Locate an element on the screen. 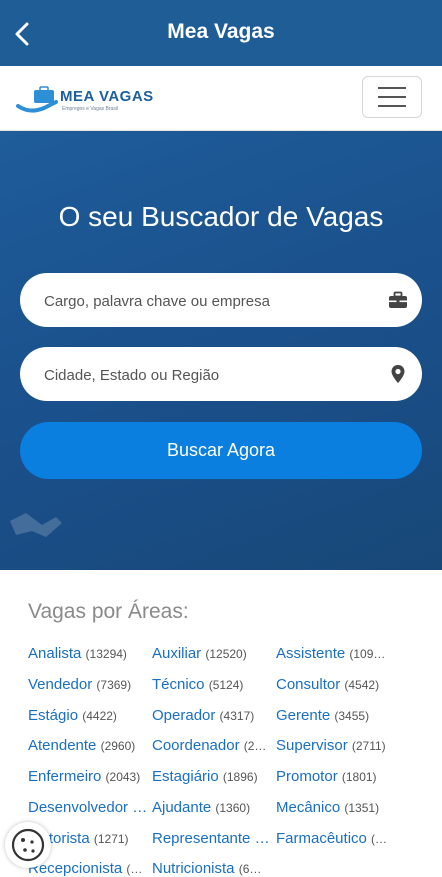 Image resolution: width=442 pixels, height=877 pixels. area-link-mecanico: Mecânico (1351) is located at coordinates (338, 807).